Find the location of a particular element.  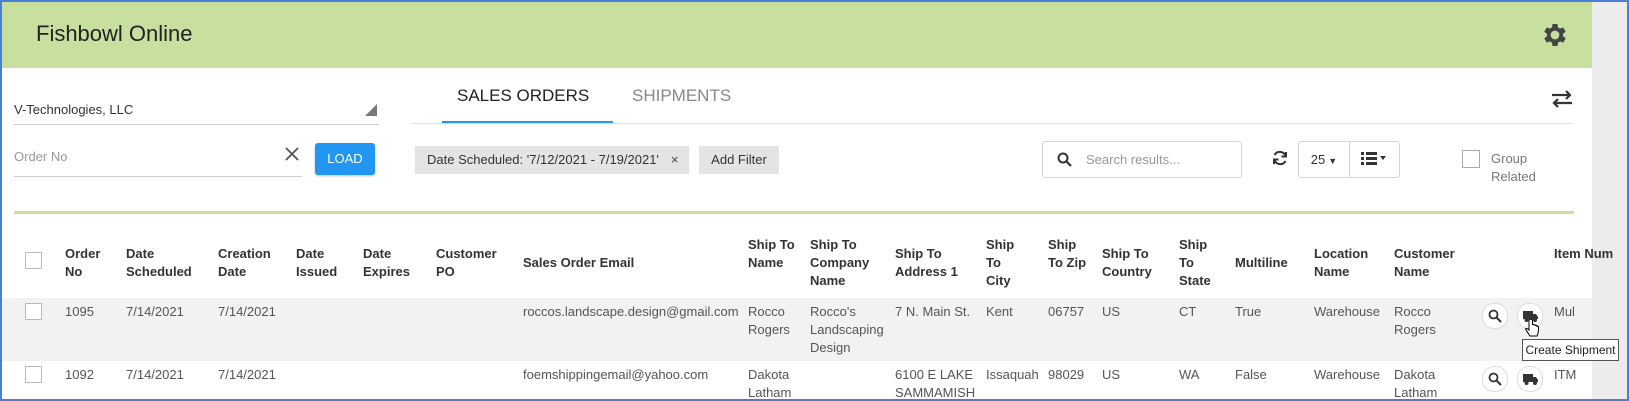

create-shipment-button is located at coordinates (1530, 379).